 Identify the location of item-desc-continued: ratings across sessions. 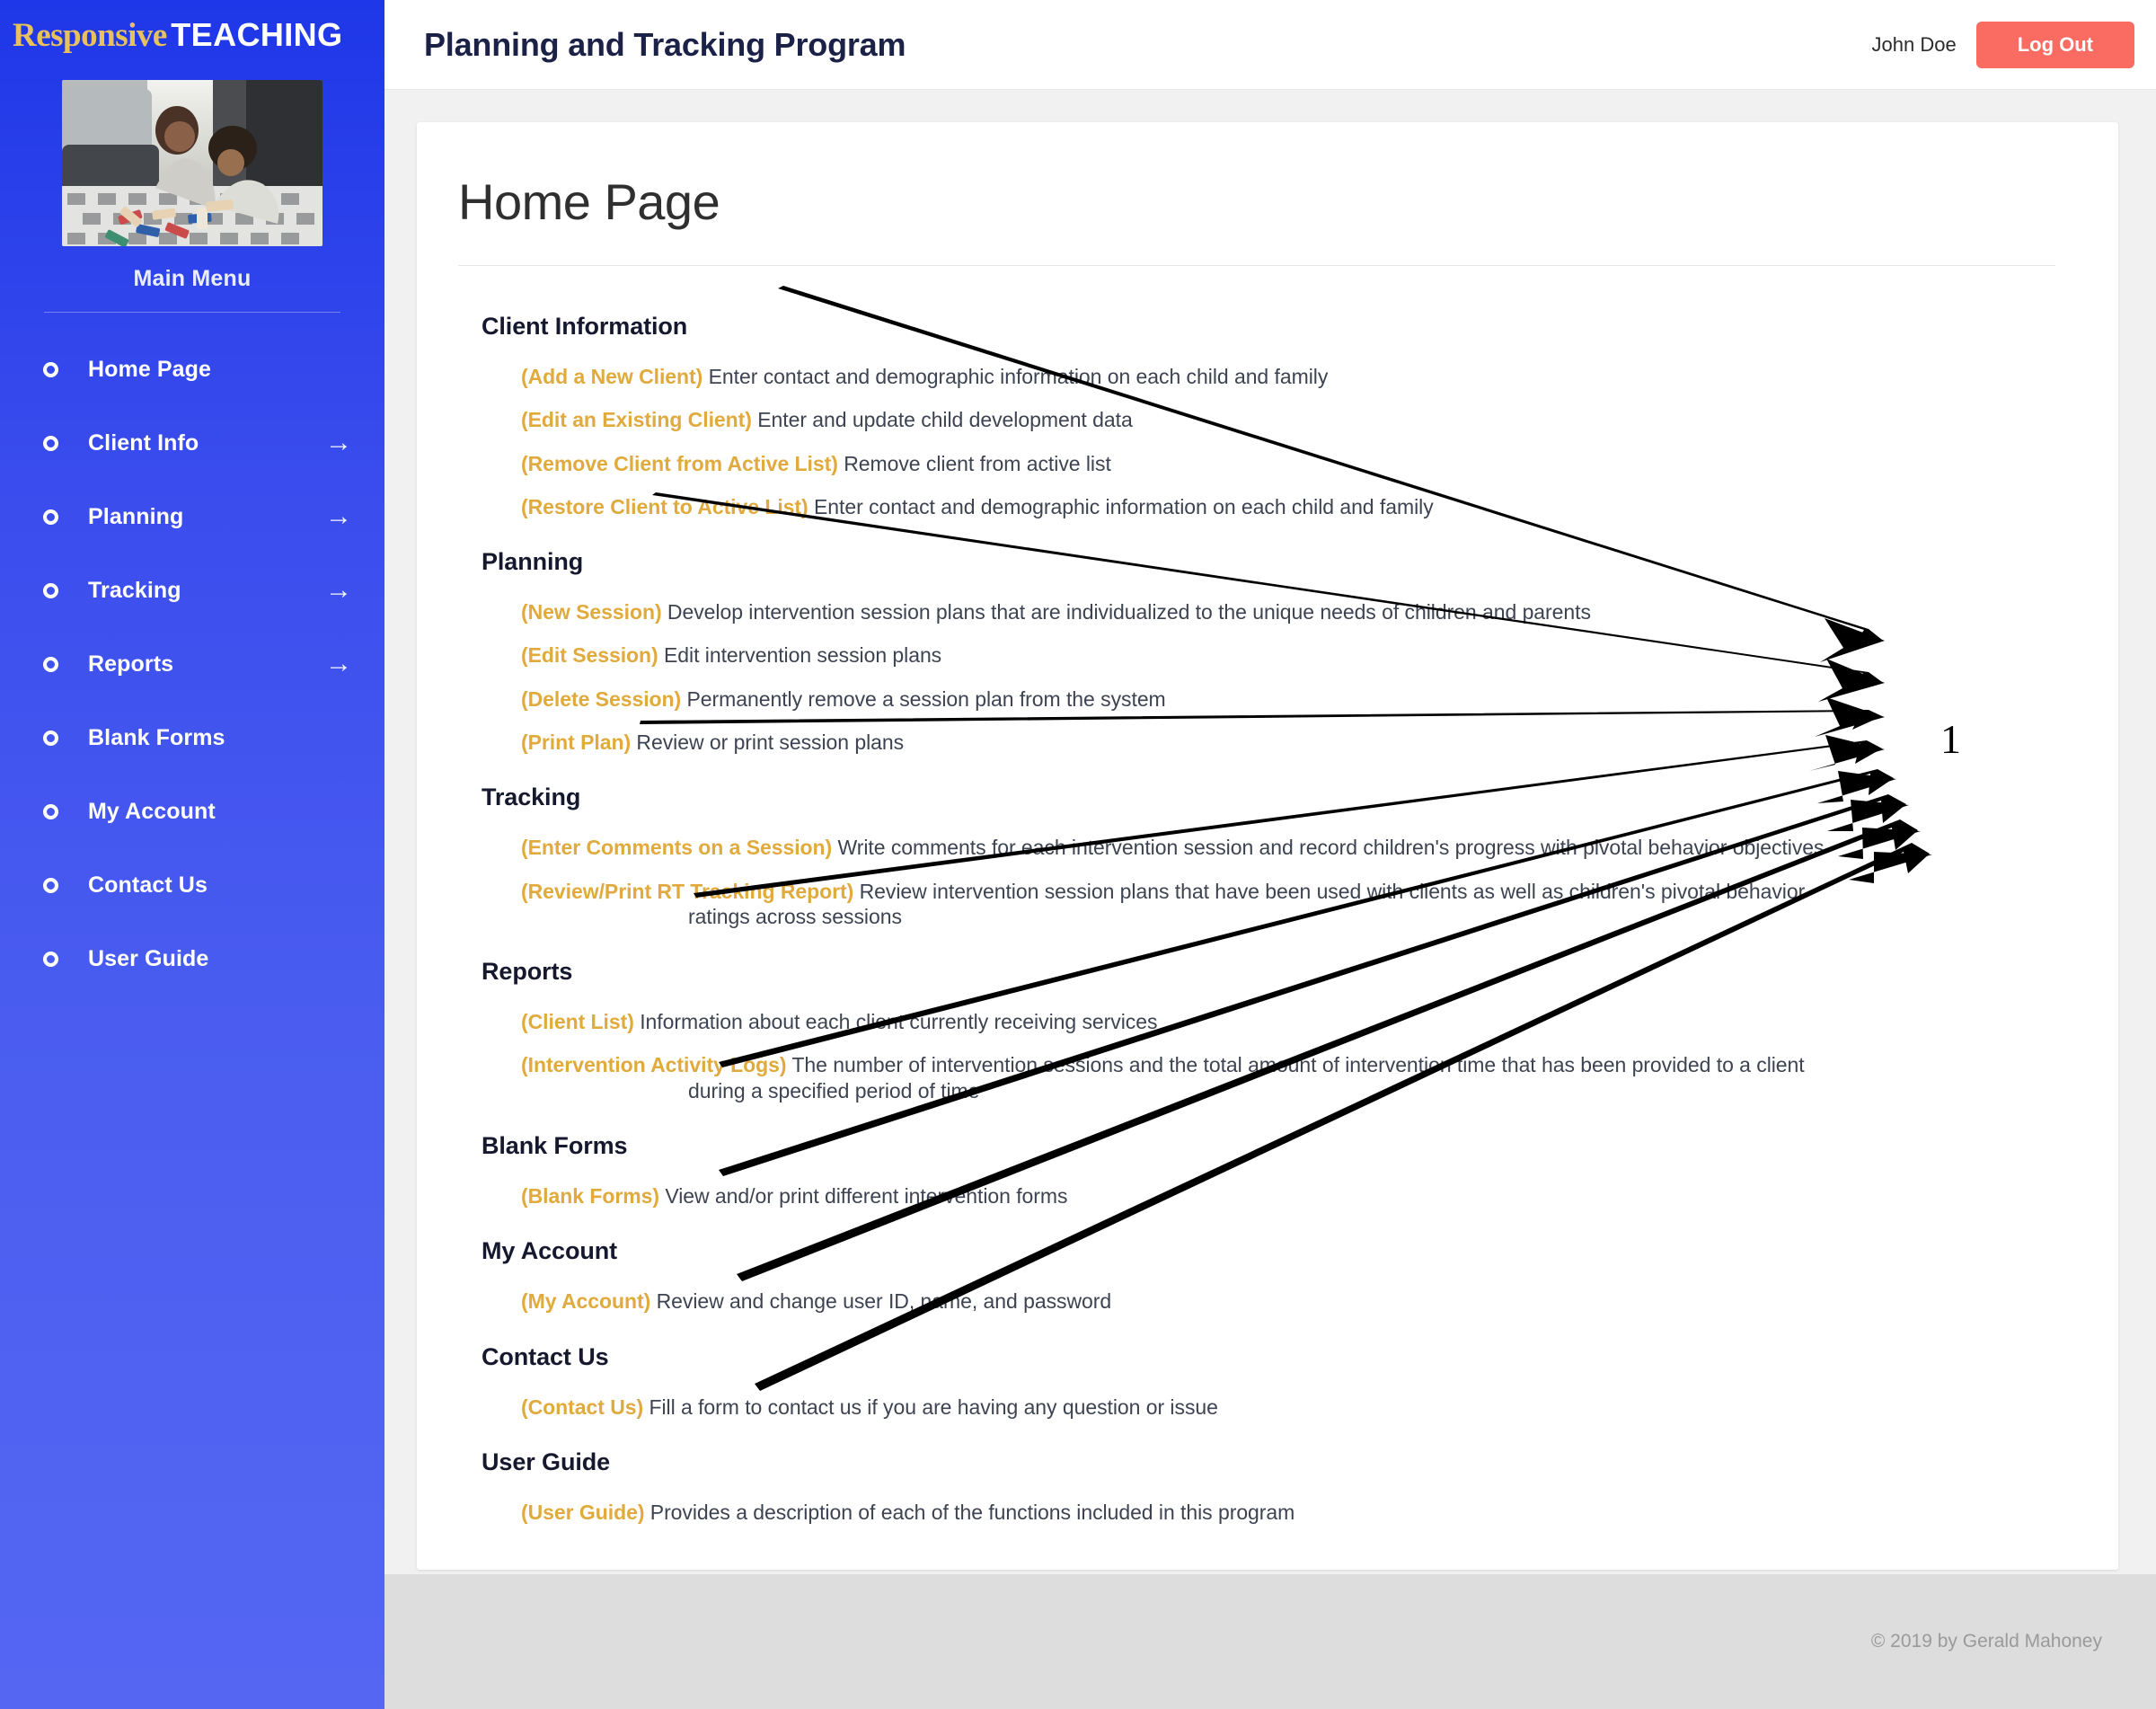
(795, 916).